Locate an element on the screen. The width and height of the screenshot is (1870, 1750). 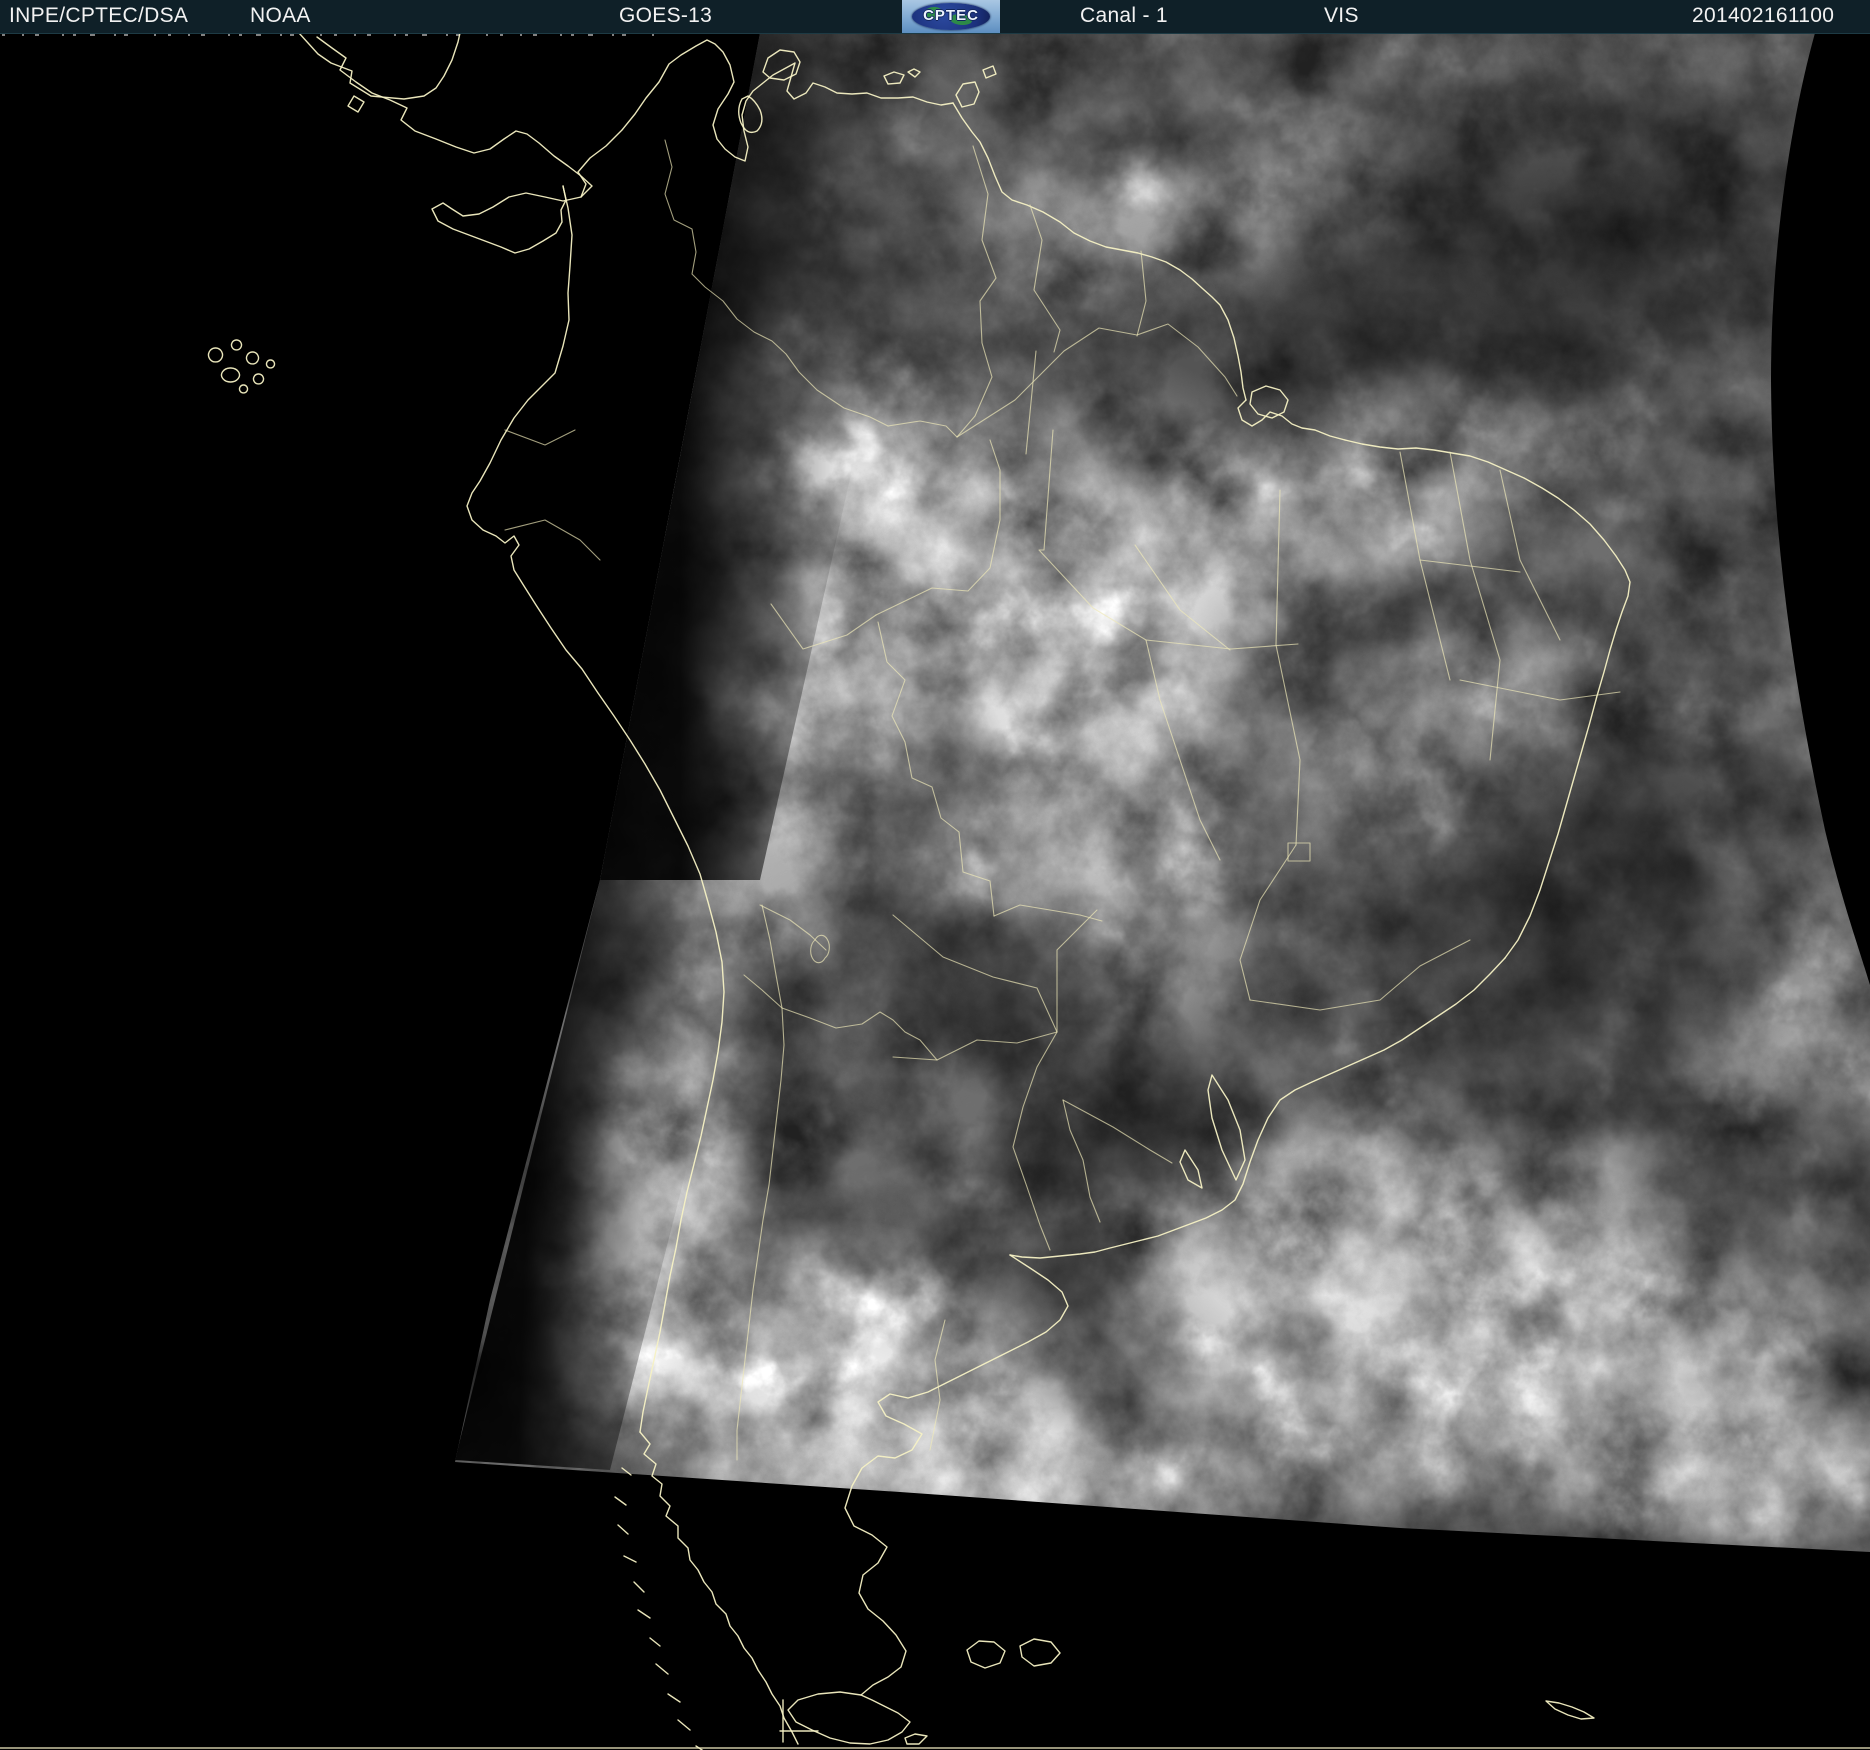
cloud-zone-amazon-river-dark is located at coordinates (905, 790).